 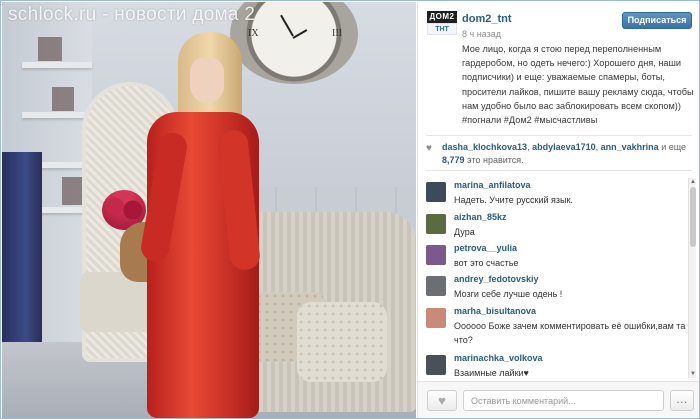 I want to click on comment-text: Надеть. Учите русский язык., so click(x=513, y=200).